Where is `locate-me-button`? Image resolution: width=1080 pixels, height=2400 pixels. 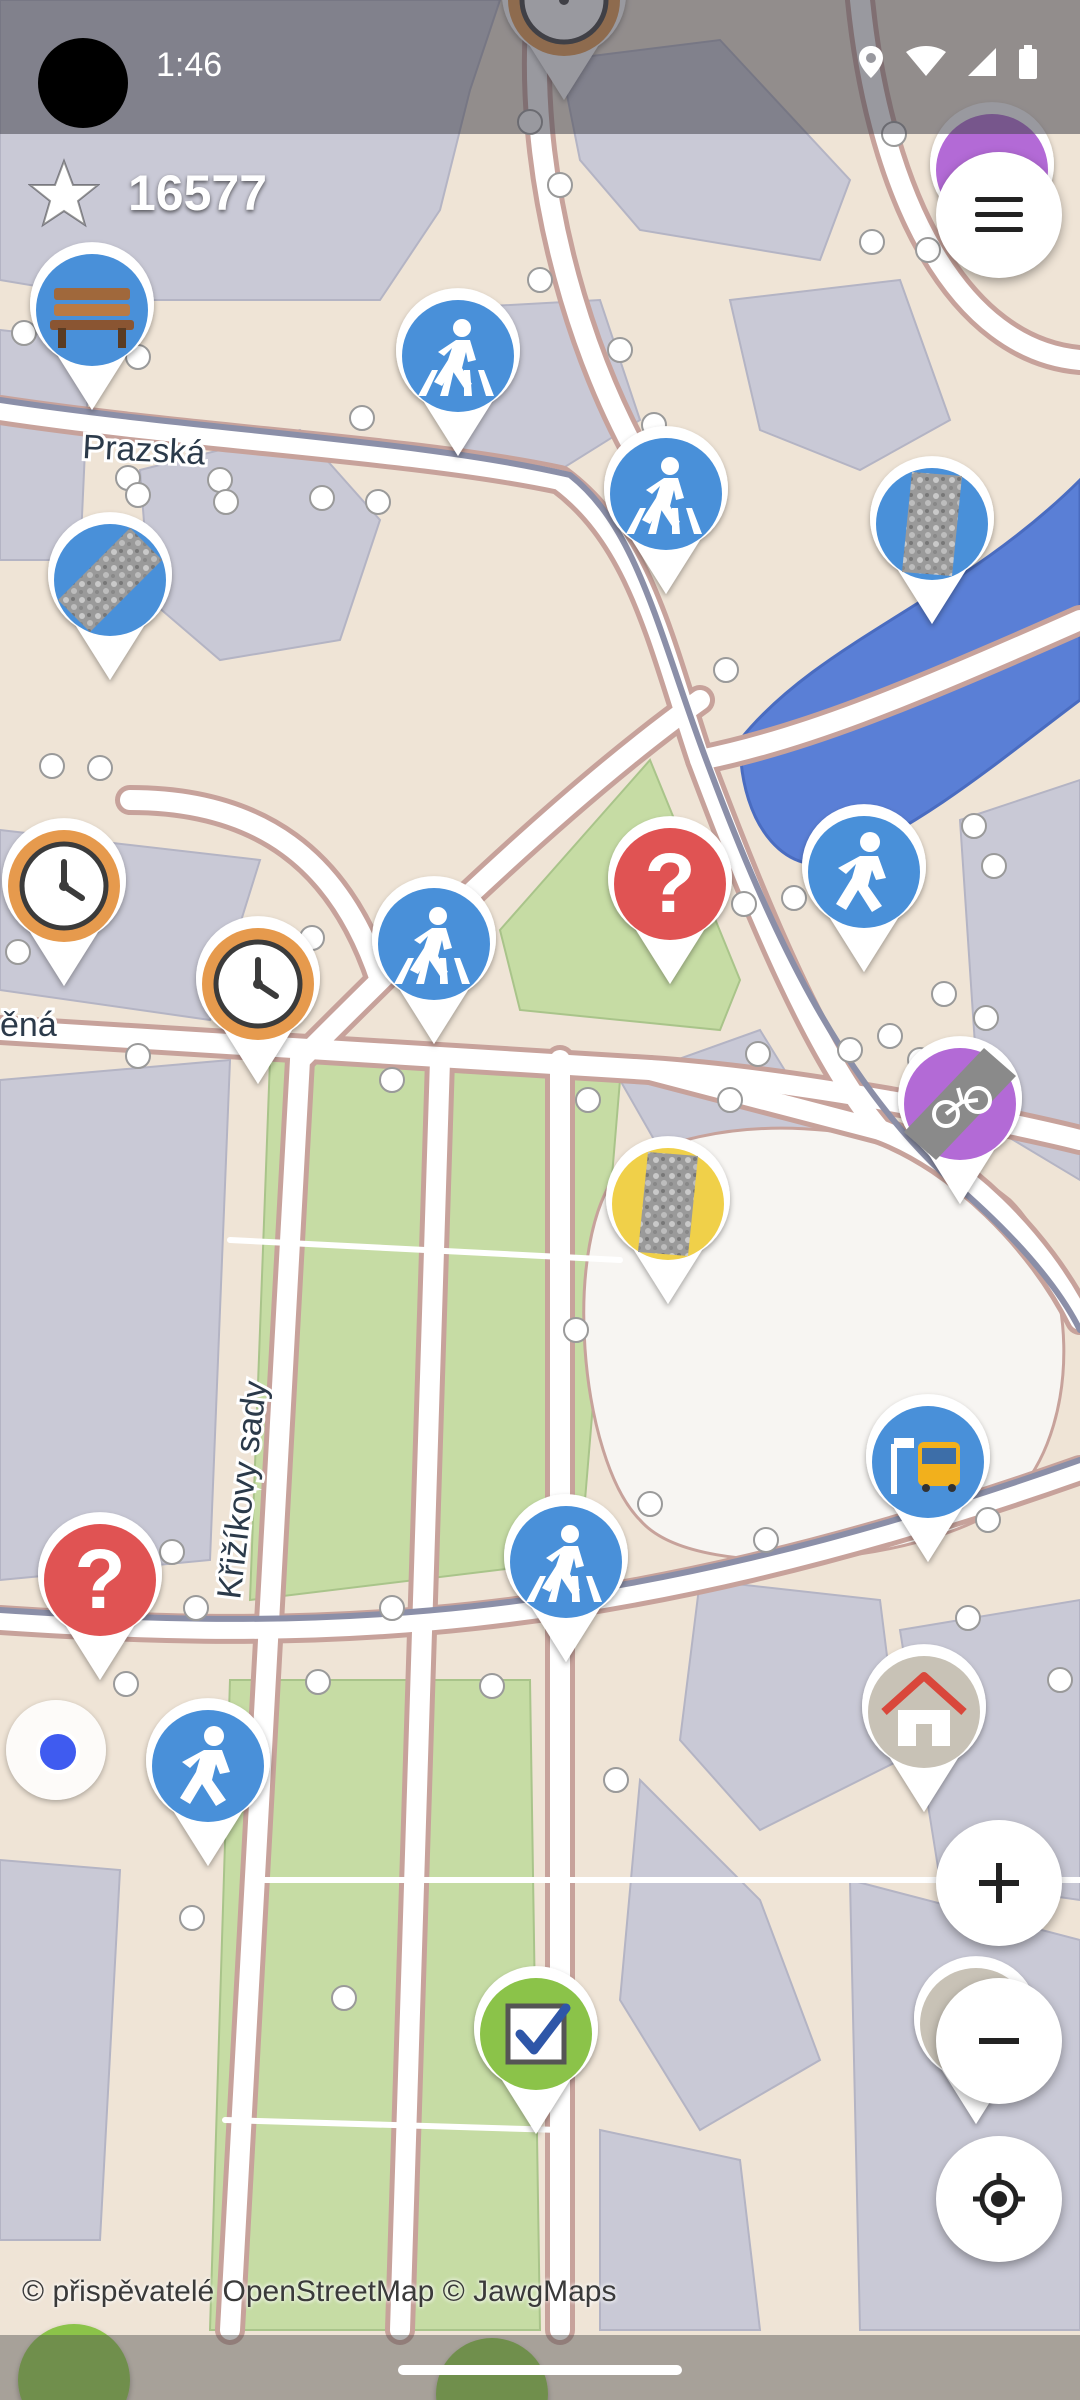
locate-me-button is located at coordinates (999, 2199).